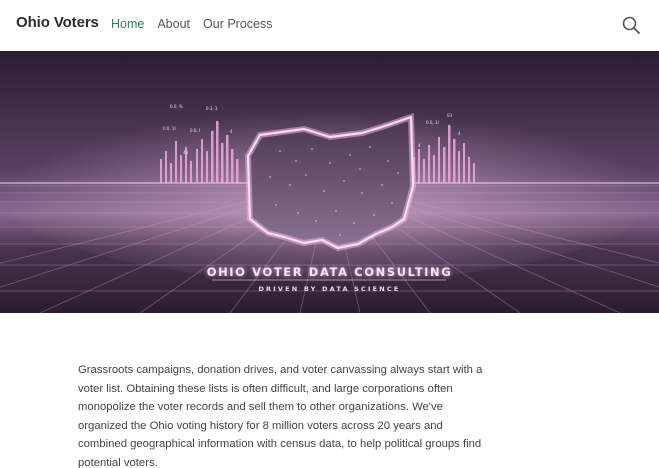  I want to click on svg-text: 0.0, %, so click(176, 106).